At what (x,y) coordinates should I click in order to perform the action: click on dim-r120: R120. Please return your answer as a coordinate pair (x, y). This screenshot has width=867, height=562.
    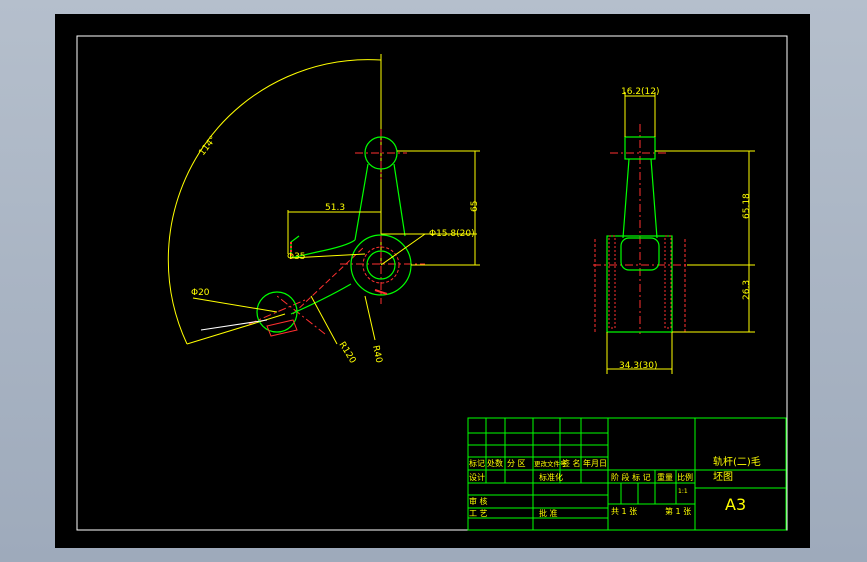
    Looking at the image, I should click on (346, 352).